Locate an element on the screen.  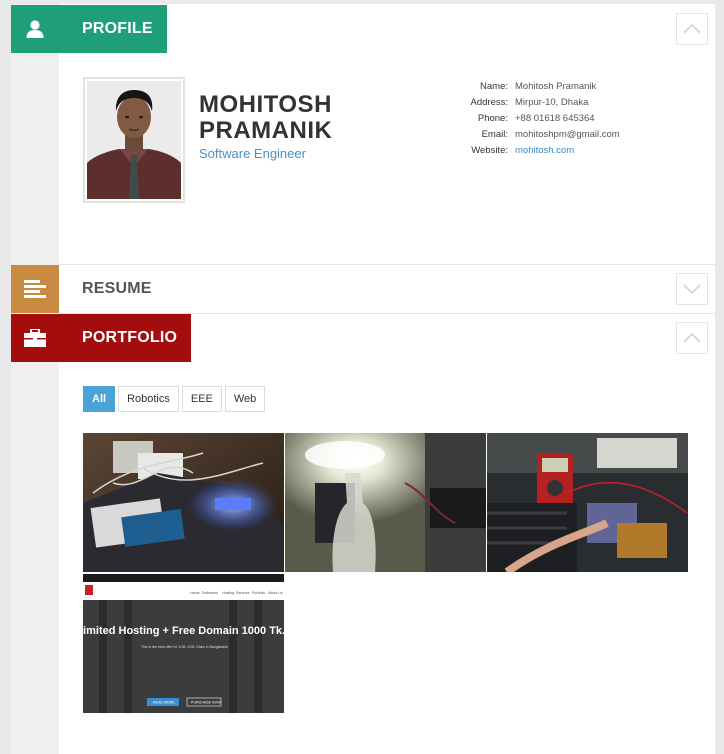
resume-section-header: RESUME is located at coordinates (111, 289).